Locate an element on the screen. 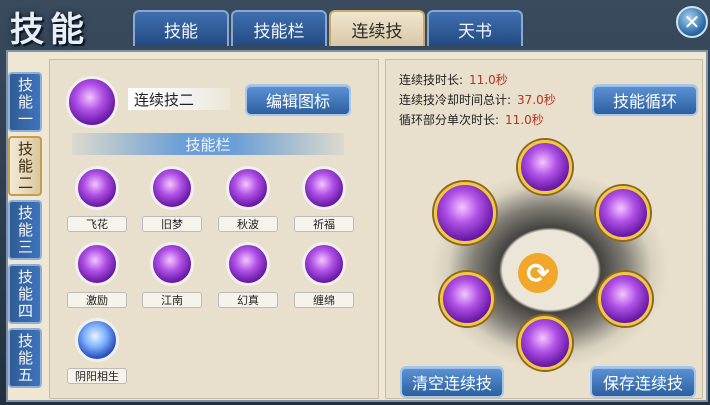  skill-label: 激励 is located at coordinates (97, 300).